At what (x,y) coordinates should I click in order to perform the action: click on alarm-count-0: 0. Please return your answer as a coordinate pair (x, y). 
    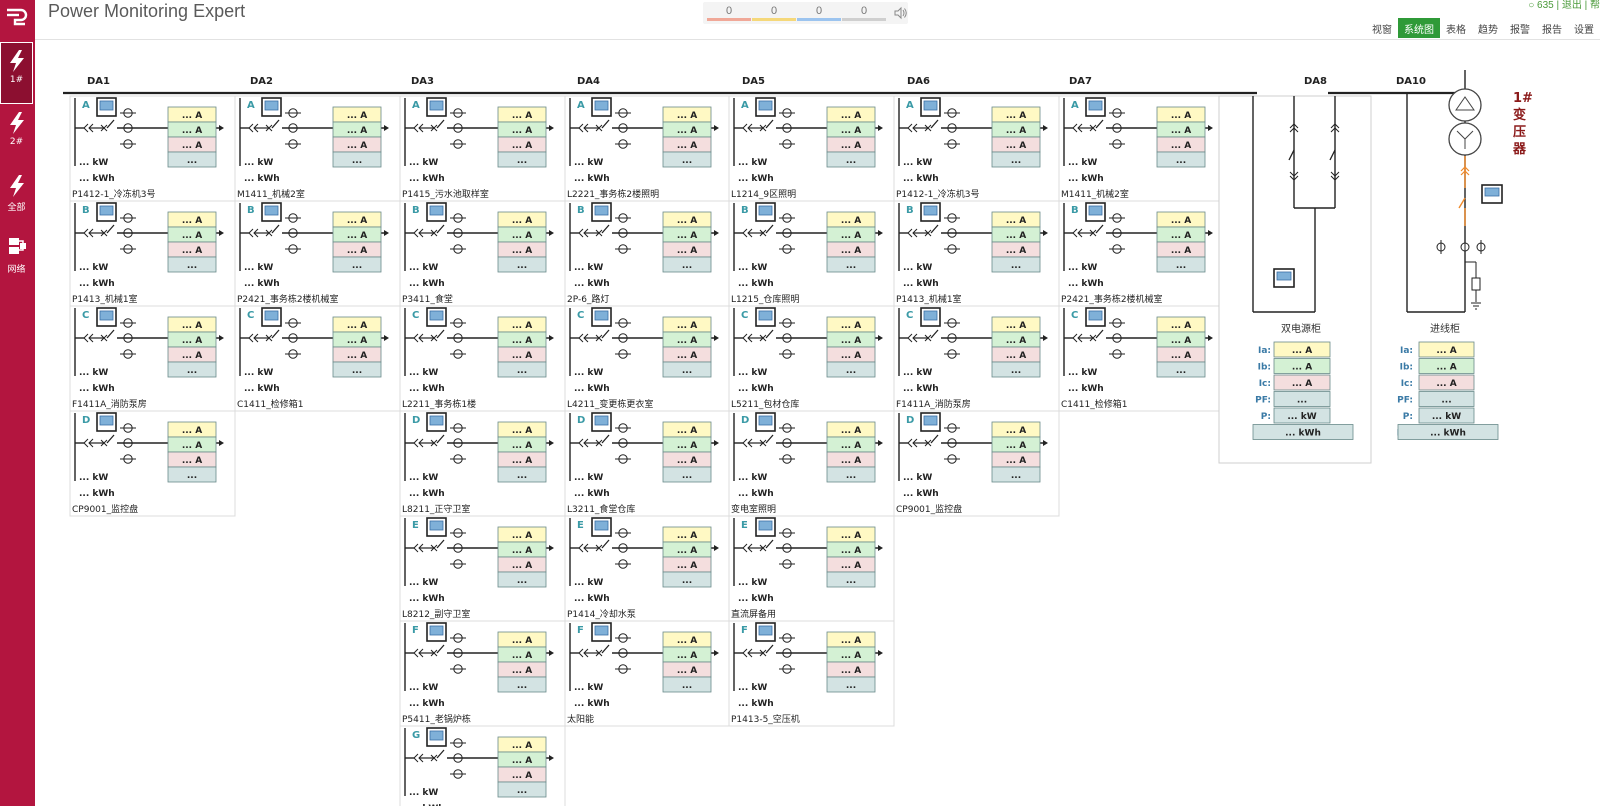
    Looking at the image, I should click on (729, 13).